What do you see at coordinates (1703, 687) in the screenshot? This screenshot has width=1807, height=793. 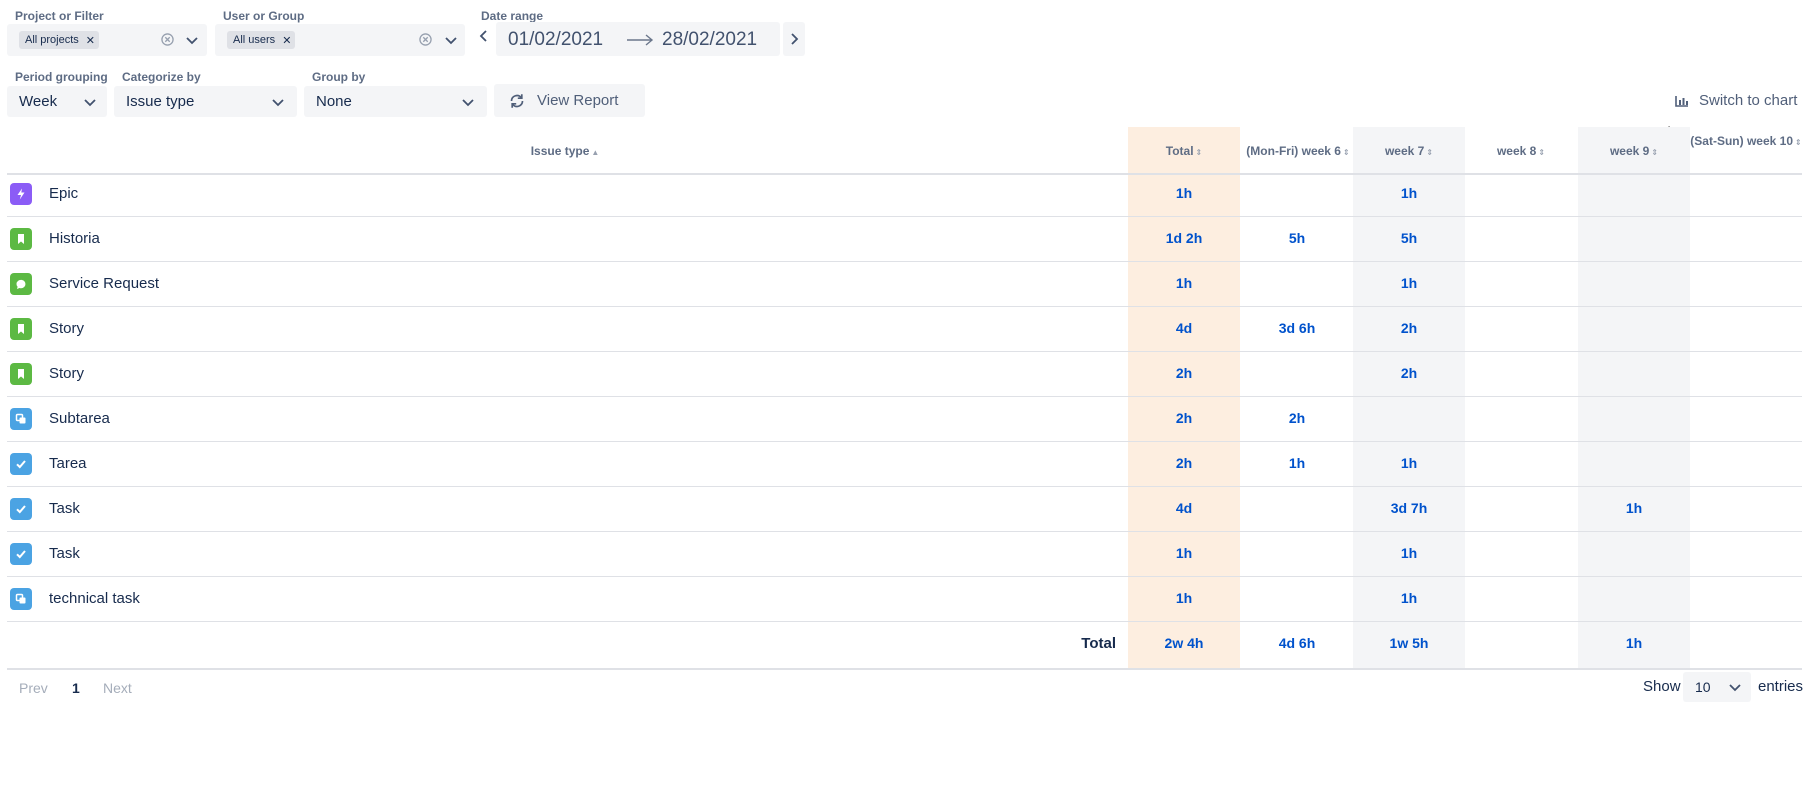 I see `entries-per-page-value: 10` at bounding box center [1703, 687].